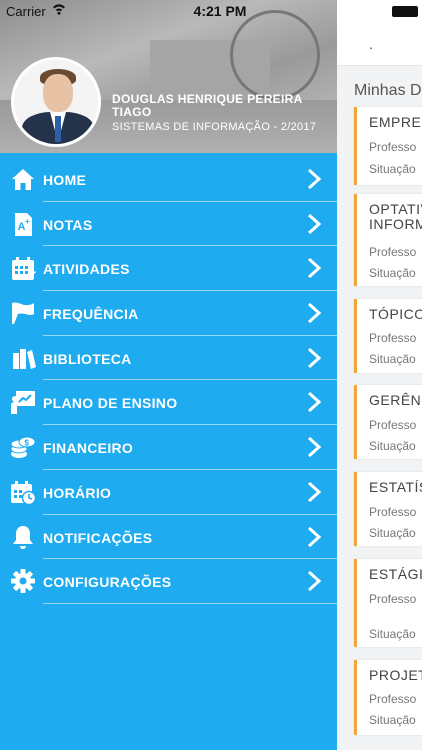 This screenshot has width=422, height=750. I want to click on status-time: 4:21 PM, so click(220, 11).